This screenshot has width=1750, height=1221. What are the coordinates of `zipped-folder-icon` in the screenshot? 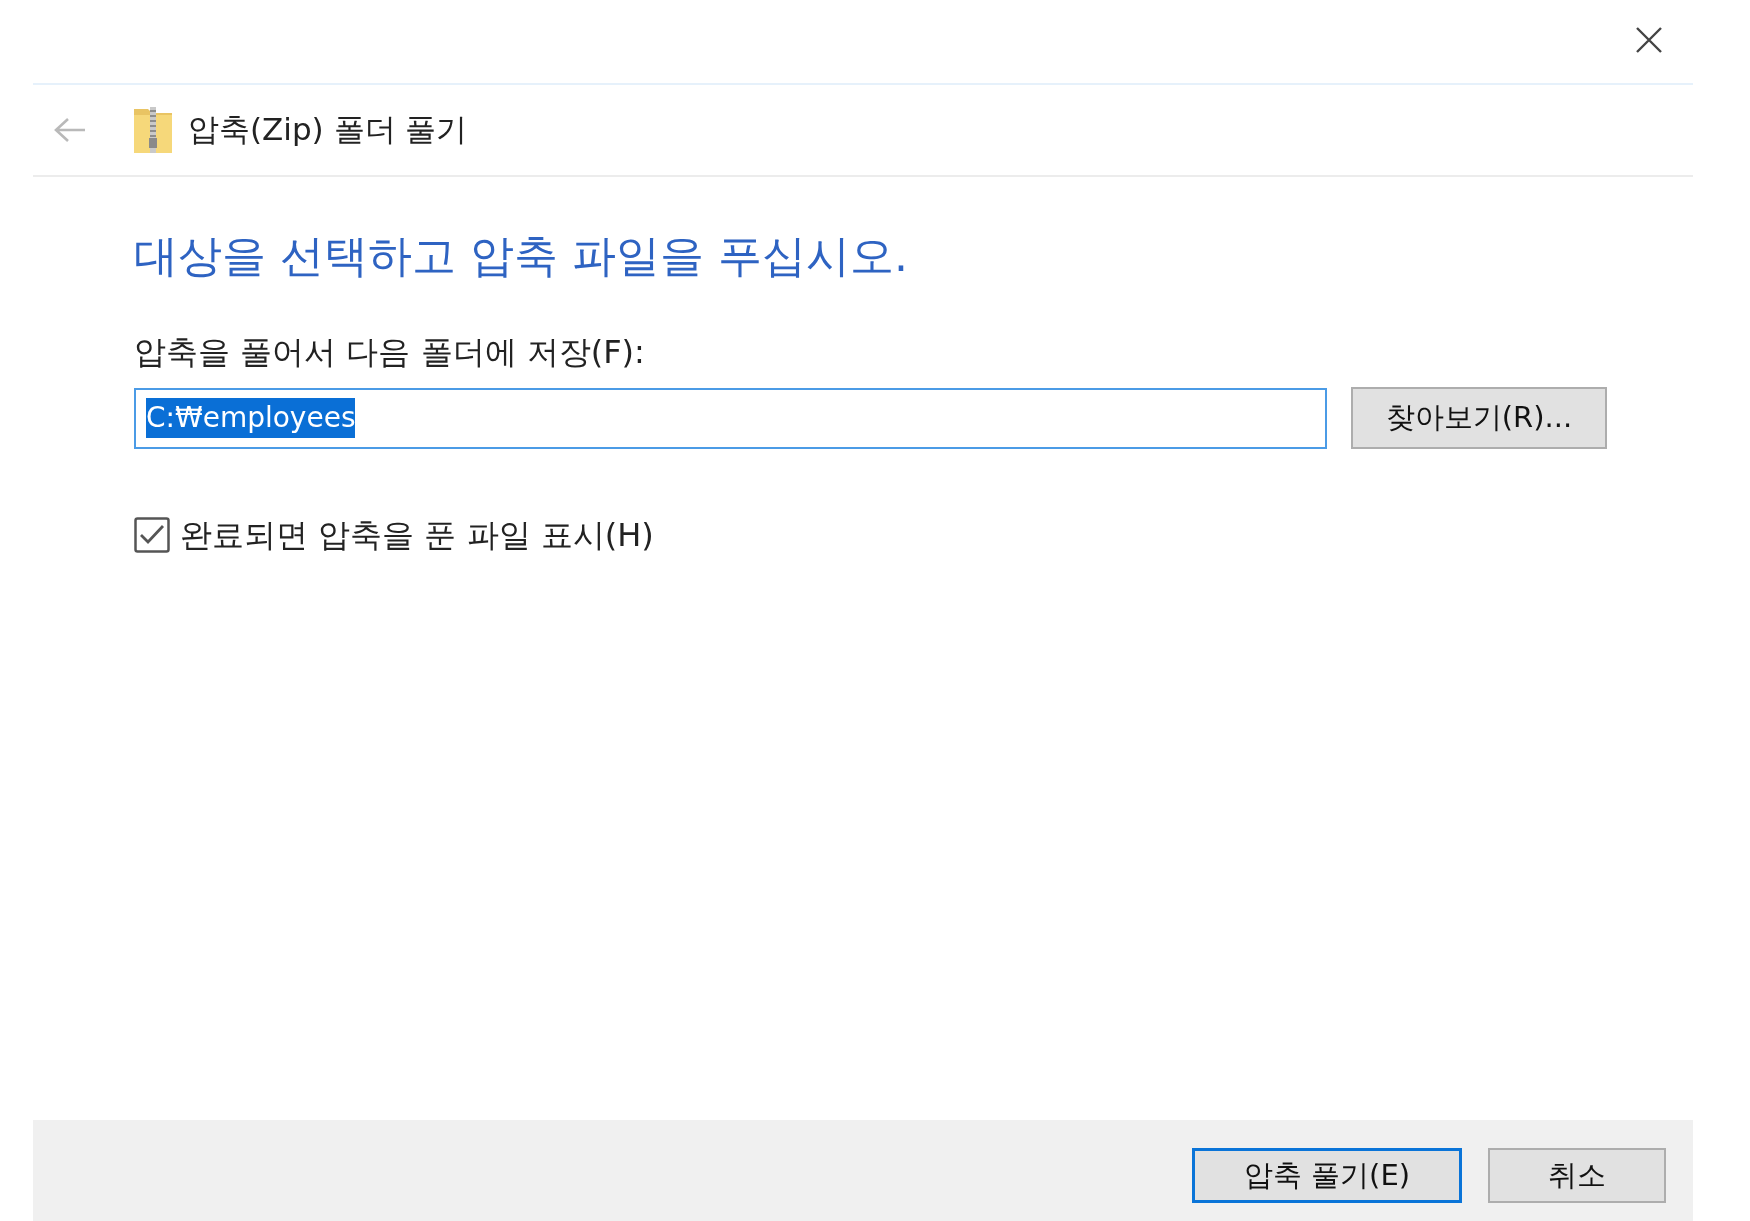 It's located at (153, 130).